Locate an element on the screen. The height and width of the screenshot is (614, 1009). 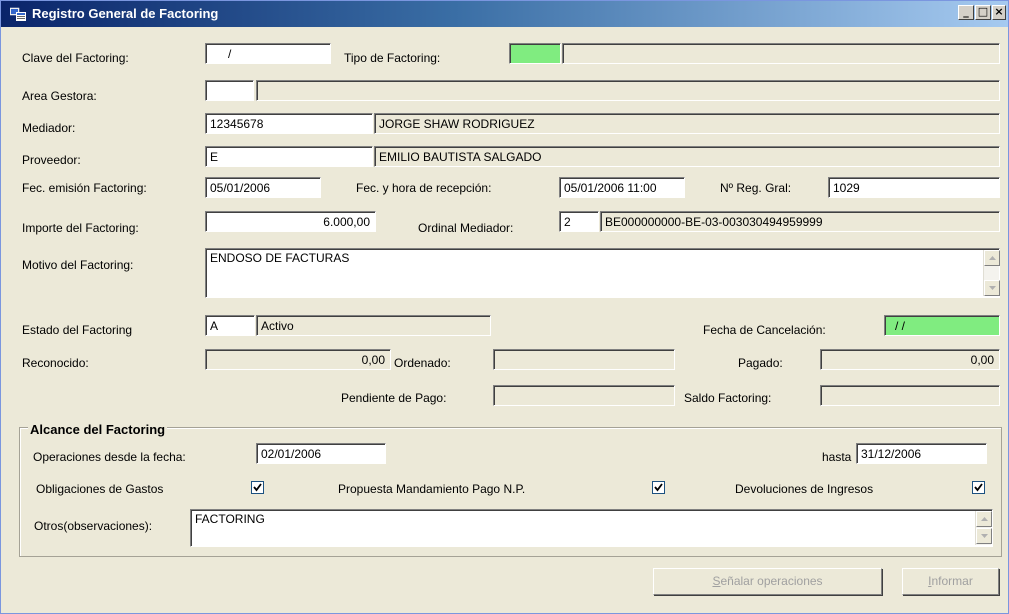
senalar-operaciones-button: Señalar operaciones is located at coordinates (767, 581).